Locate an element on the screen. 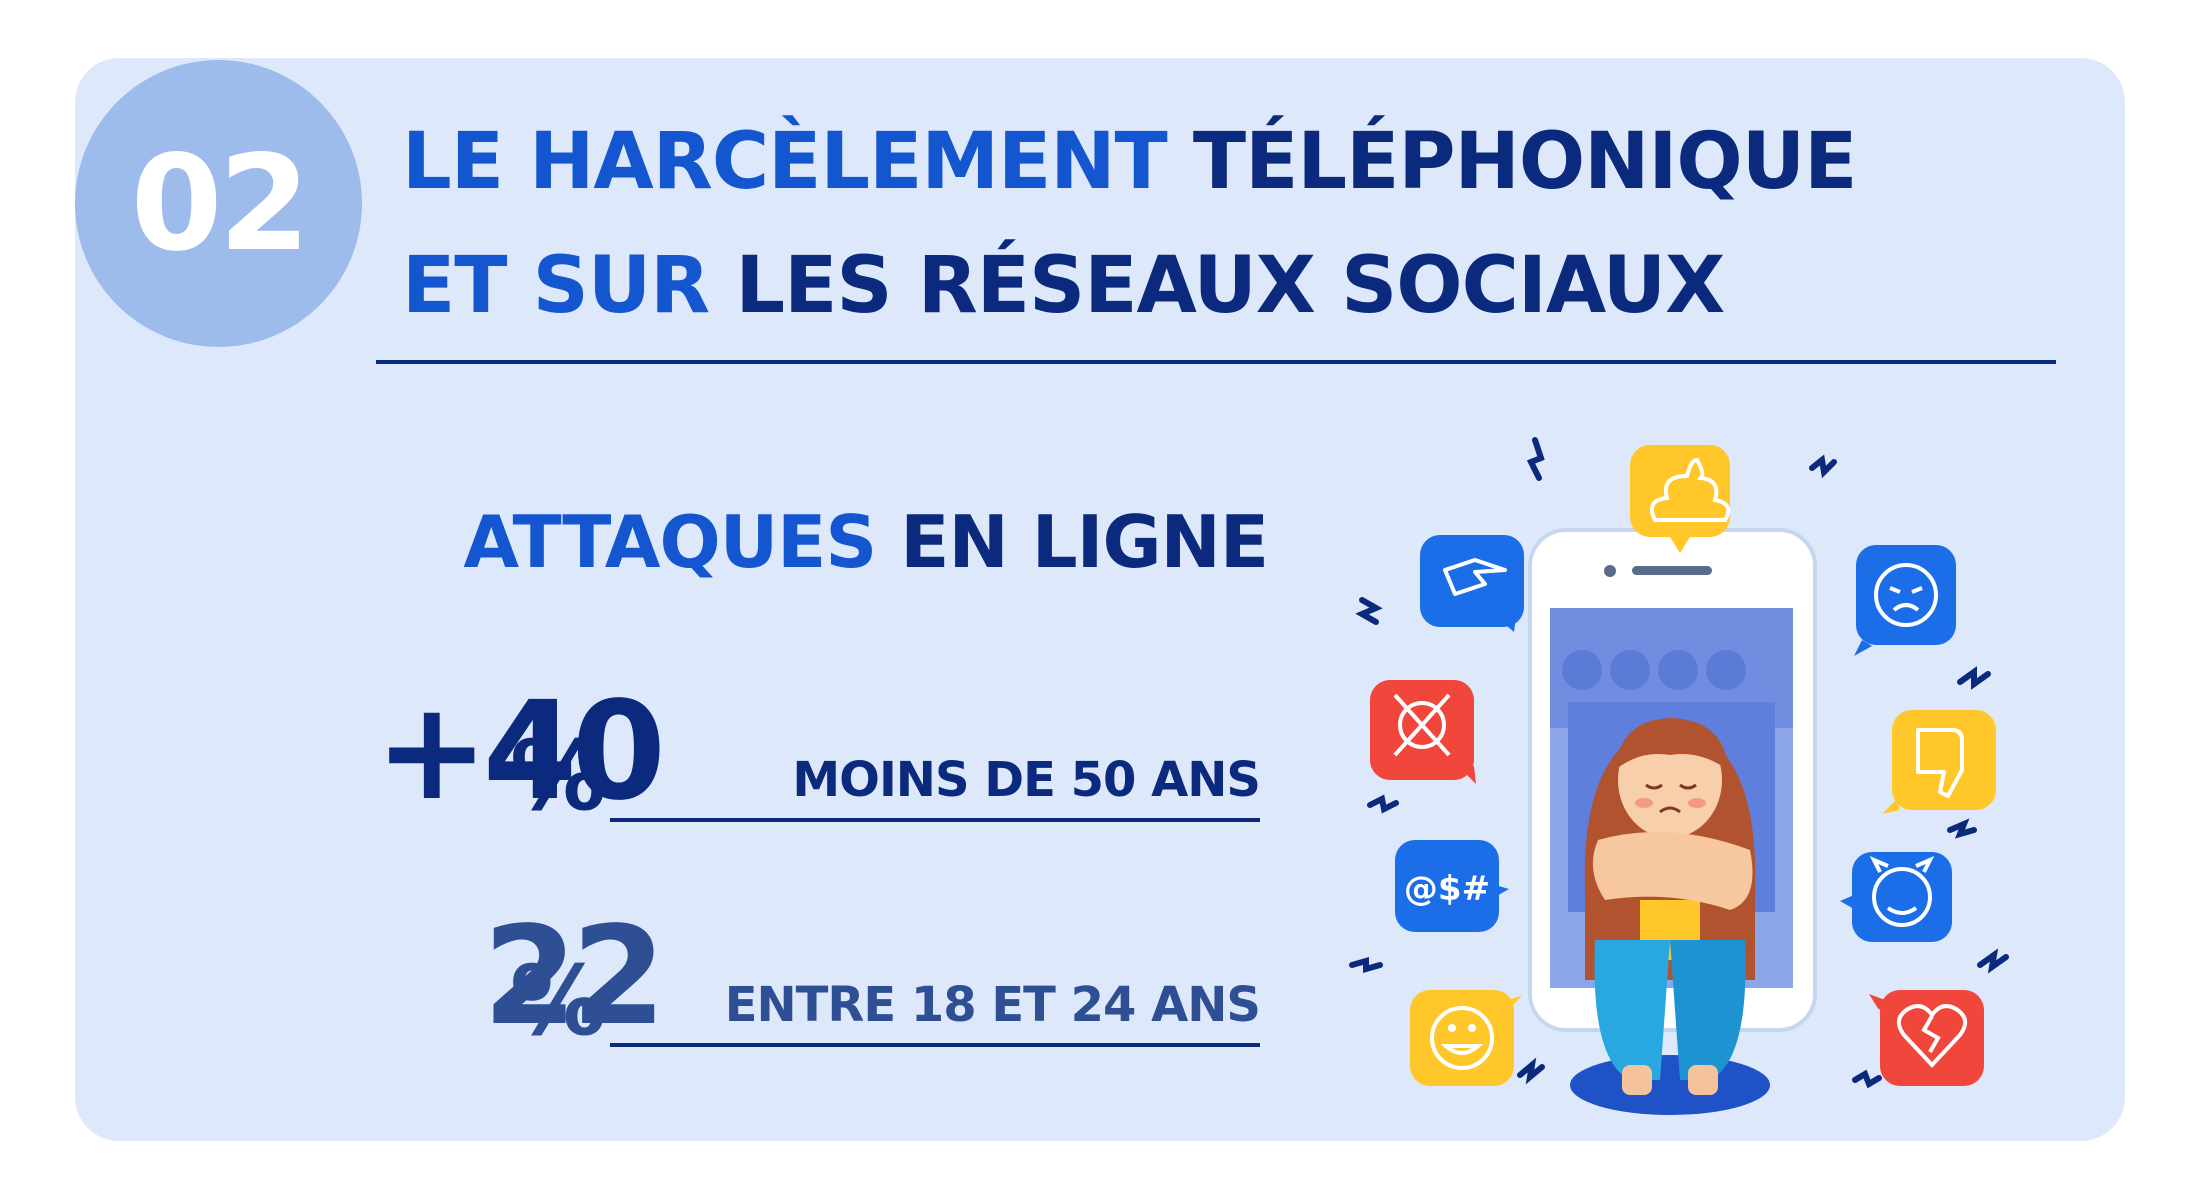  section-number-badge: 02 is located at coordinates (218, 203).